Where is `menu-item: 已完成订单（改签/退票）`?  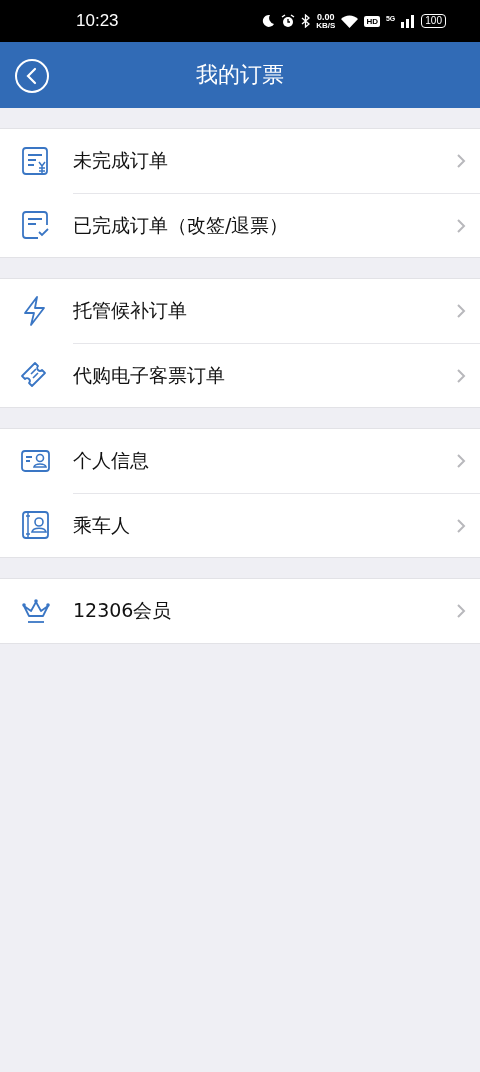
menu-item: 已完成订单（改签/退票） is located at coordinates (240, 225).